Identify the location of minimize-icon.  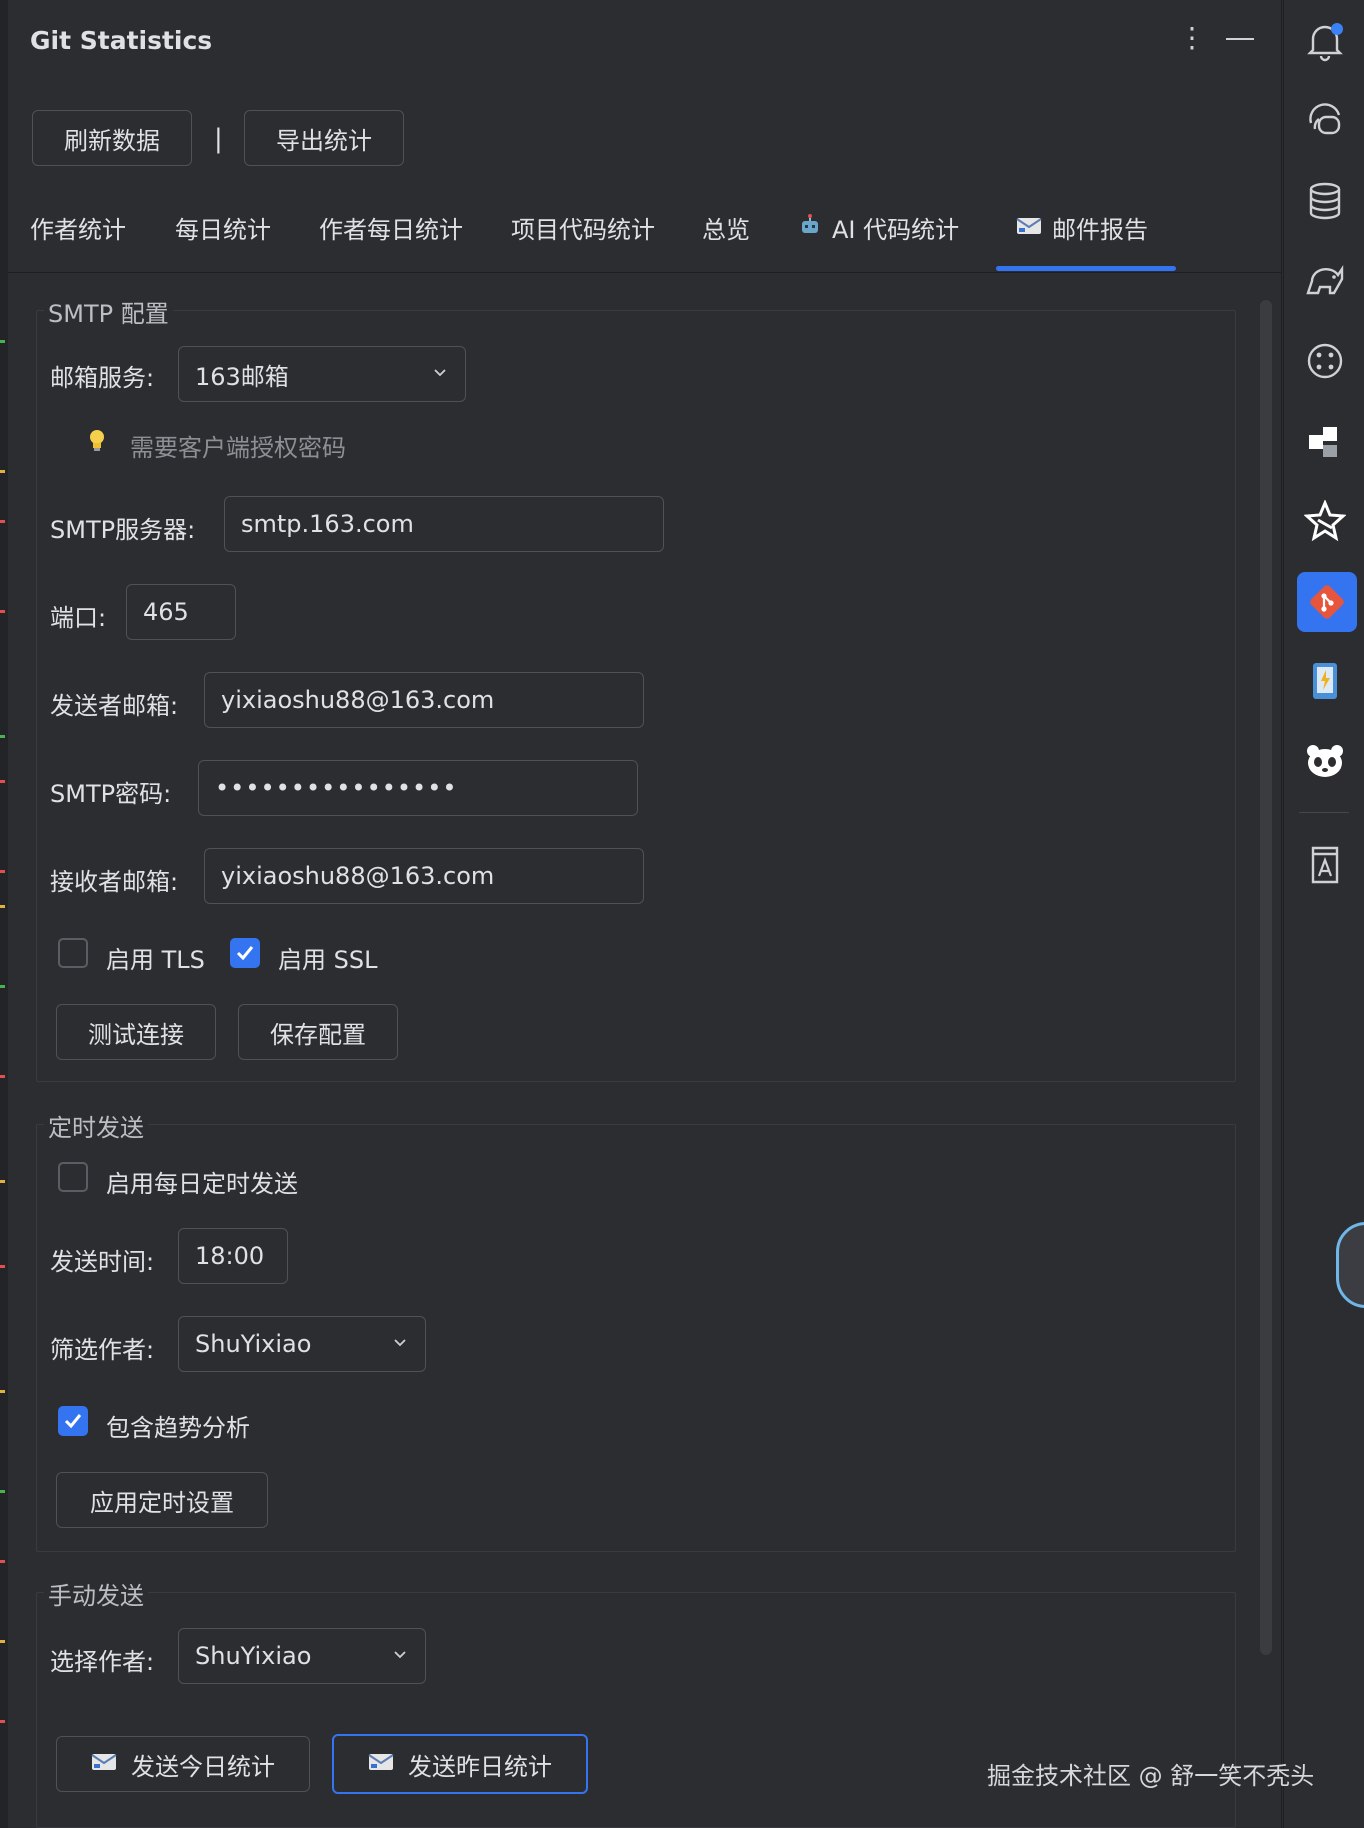
(1240, 39).